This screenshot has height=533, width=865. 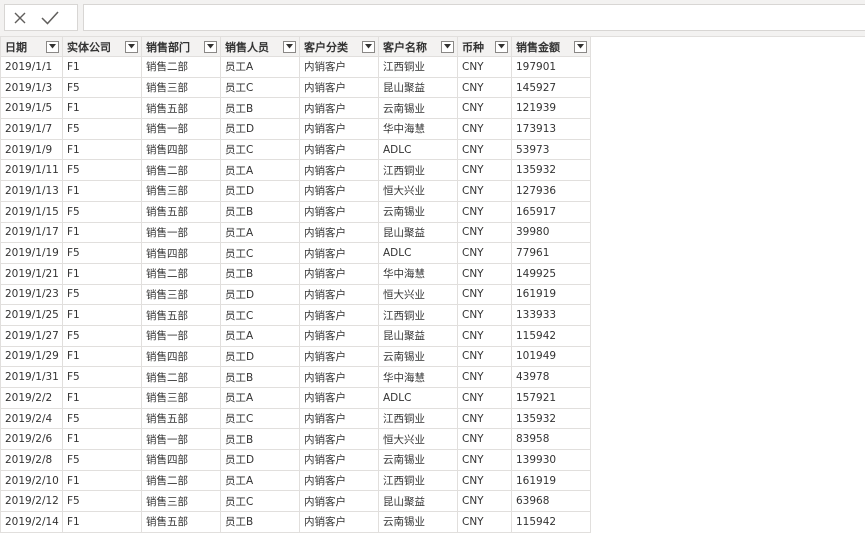 I want to click on table-cell: 101949, so click(x=551, y=356).